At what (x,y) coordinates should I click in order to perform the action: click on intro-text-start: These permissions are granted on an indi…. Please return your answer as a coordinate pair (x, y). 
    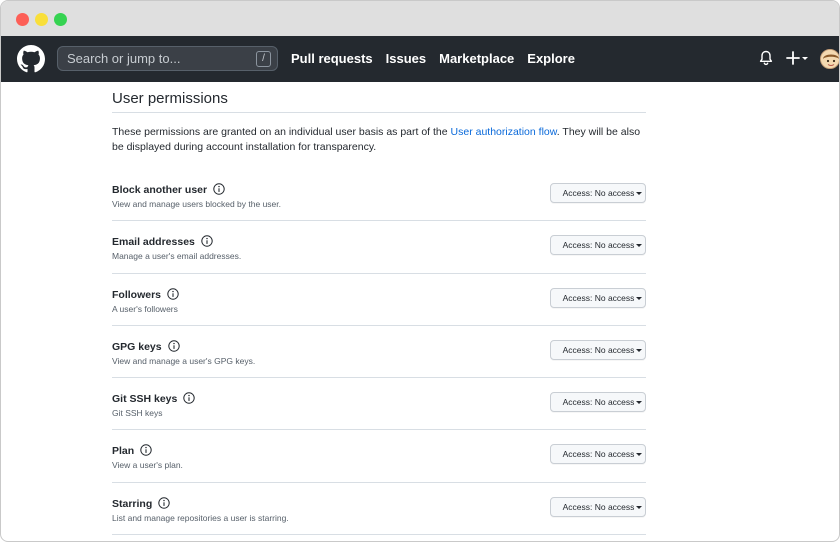
    Looking at the image, I should click on (281, 132).